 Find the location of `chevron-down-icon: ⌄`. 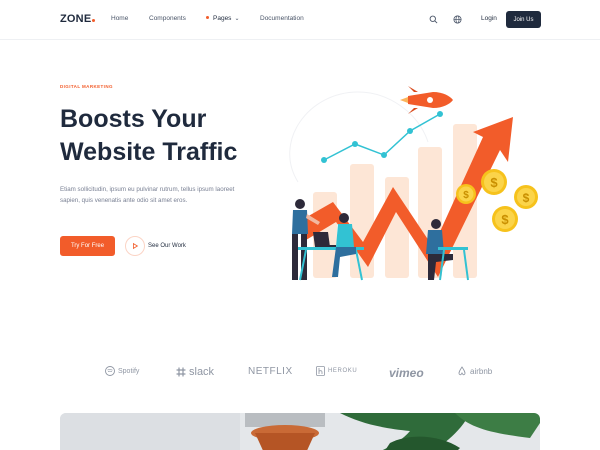

chevron-down-icon: ⌄ is located at coordinates (237, 19).